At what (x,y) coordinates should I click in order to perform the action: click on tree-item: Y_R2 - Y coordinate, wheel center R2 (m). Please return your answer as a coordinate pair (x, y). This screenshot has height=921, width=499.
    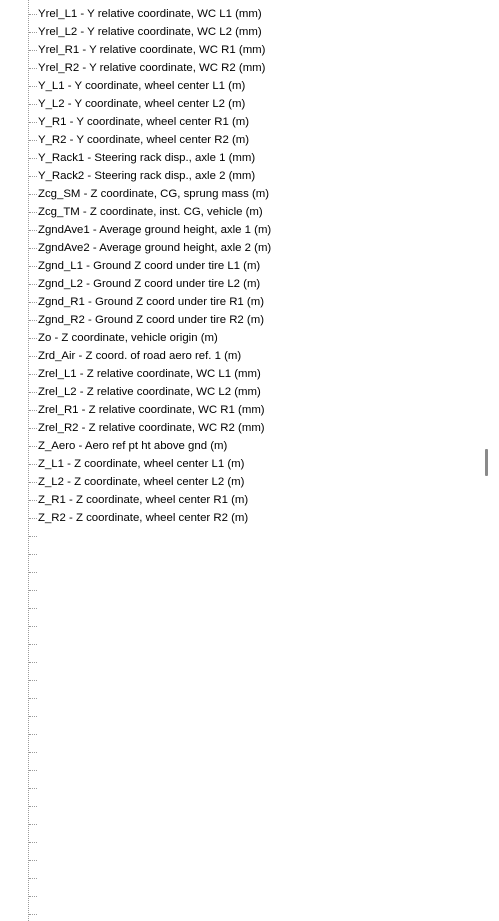
    Looking at the image, I should click on (242, 140).